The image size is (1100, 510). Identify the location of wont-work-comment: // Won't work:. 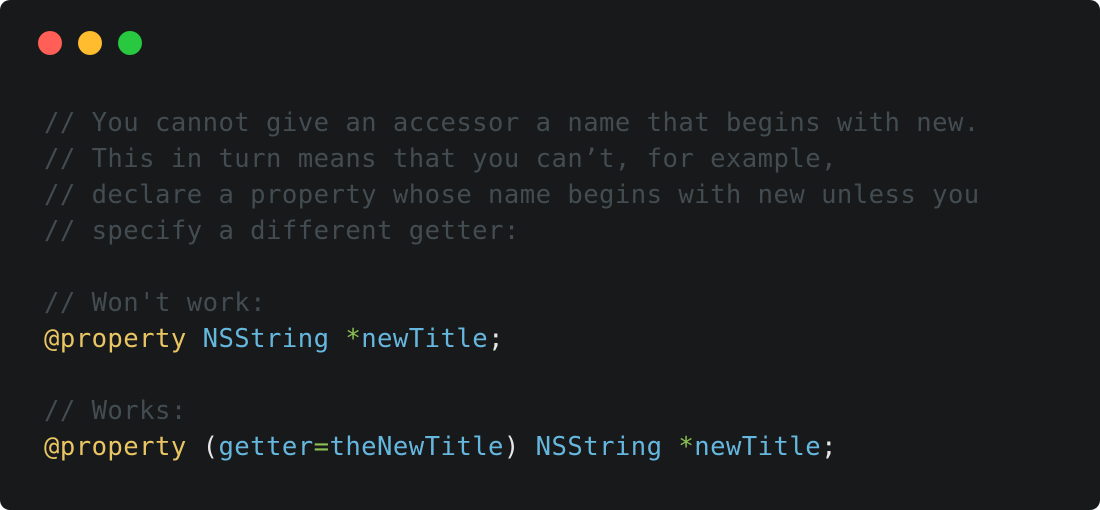
(155, 303).